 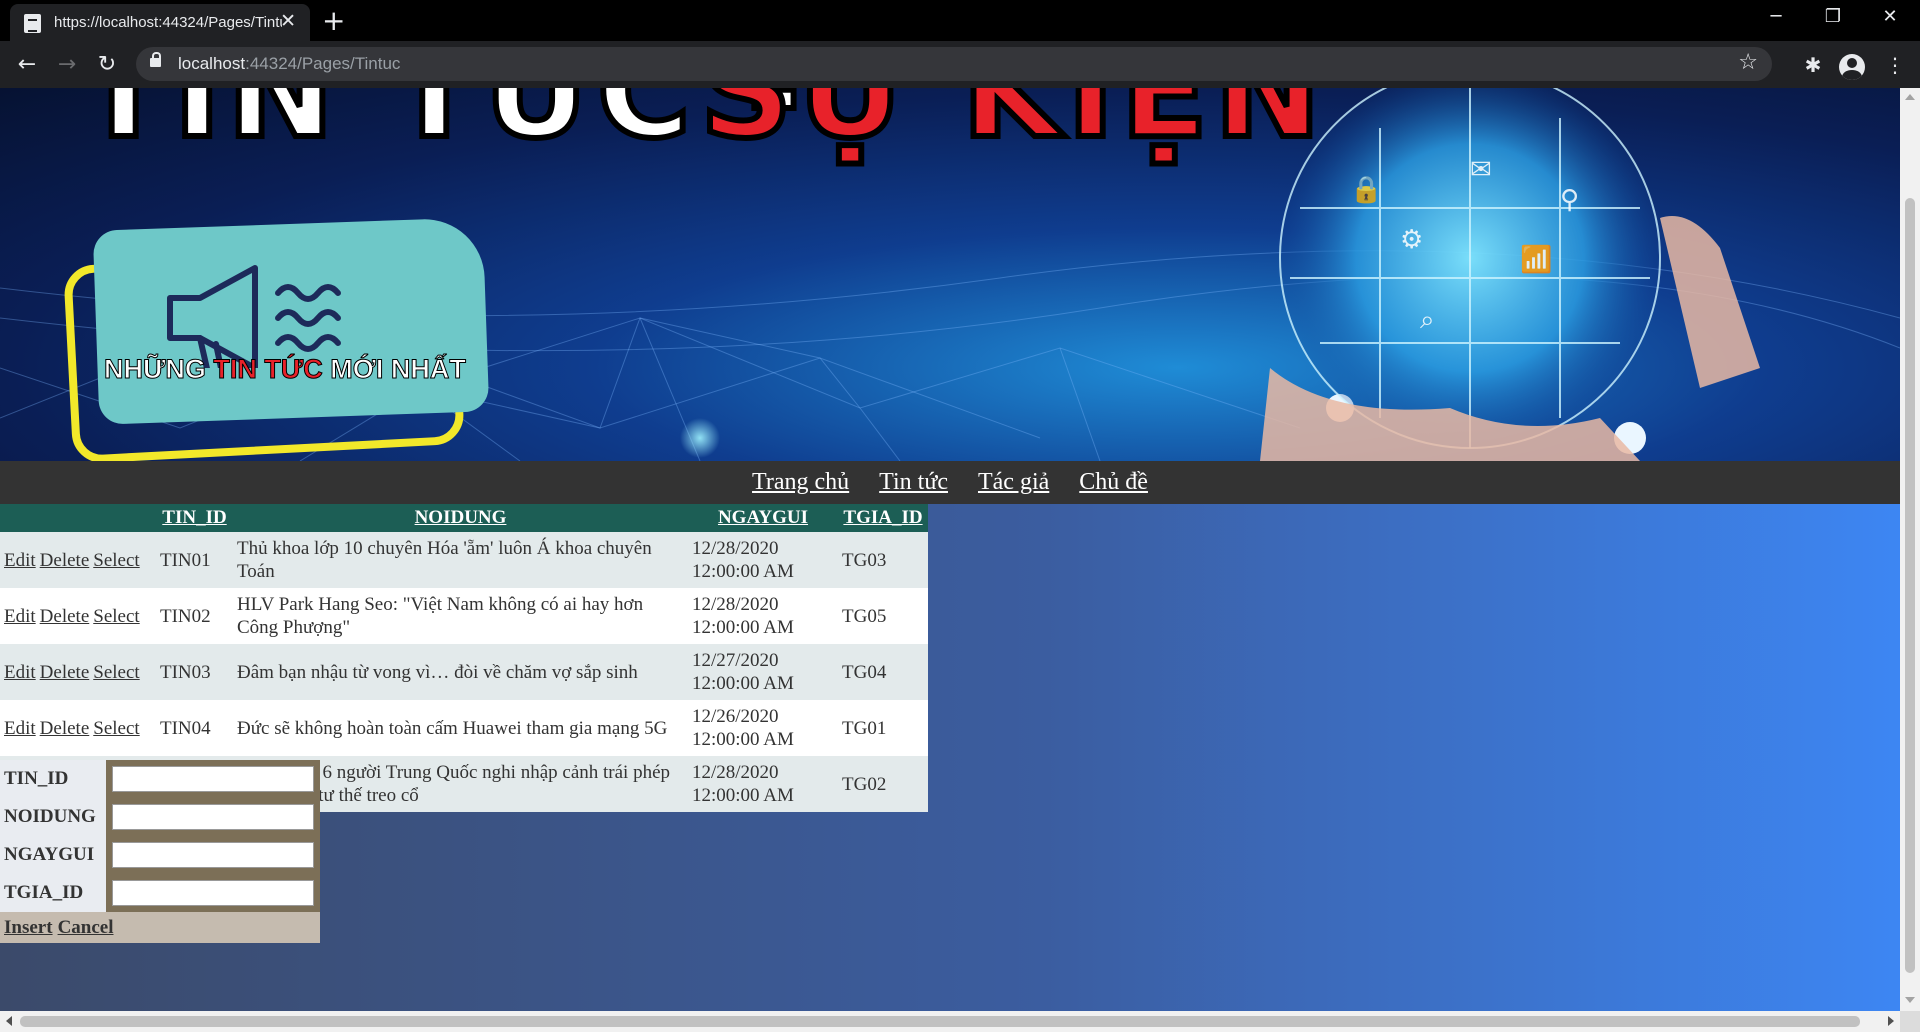 I want to click on horizontal-scroll-thumb, so click(x=940, y=1021).